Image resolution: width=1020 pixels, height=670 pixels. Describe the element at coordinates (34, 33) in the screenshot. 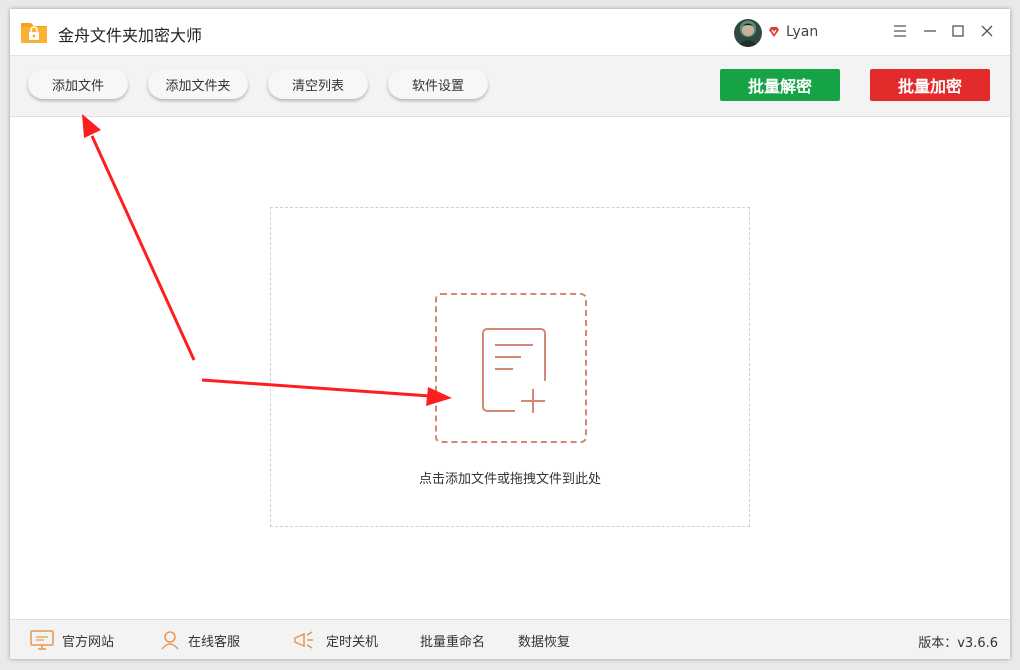

I see `folder-lock-icon` at that location.